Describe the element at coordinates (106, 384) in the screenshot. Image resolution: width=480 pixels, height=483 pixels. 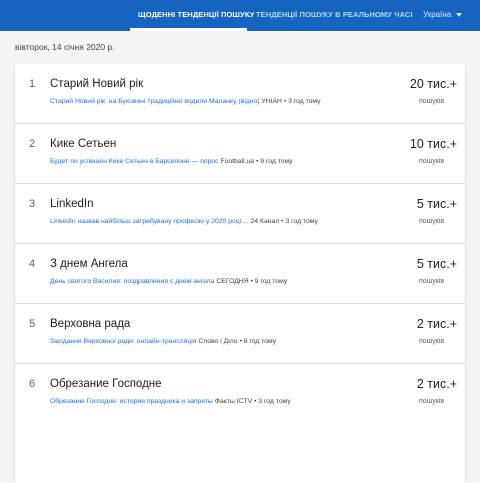
I see `trend-title: Обрезание Господне` at that location.